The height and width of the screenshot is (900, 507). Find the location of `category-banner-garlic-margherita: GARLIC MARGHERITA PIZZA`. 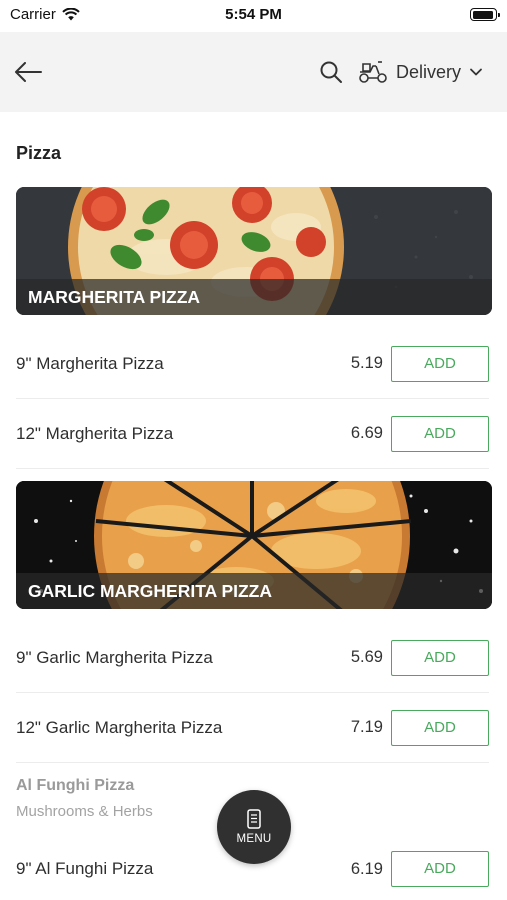

category-banner-garlic-margherita: GARLIC MARGHERITA PIZZA is located at coordinates (254, 545).